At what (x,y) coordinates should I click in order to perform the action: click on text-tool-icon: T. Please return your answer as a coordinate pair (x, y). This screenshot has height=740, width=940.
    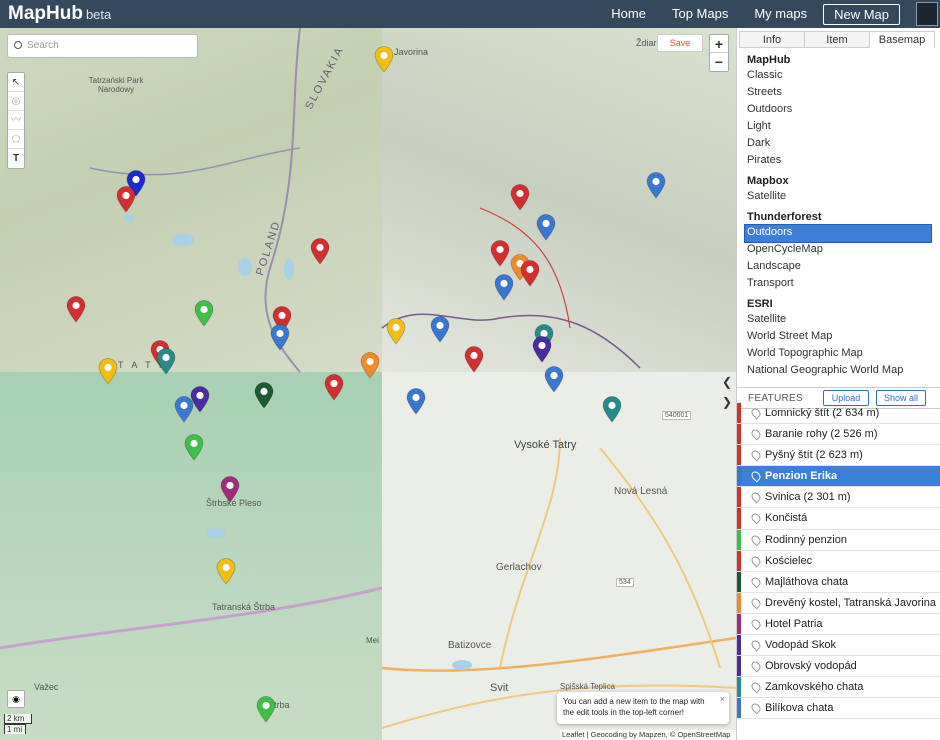
    Looking at the image, I should click on (16, 158).